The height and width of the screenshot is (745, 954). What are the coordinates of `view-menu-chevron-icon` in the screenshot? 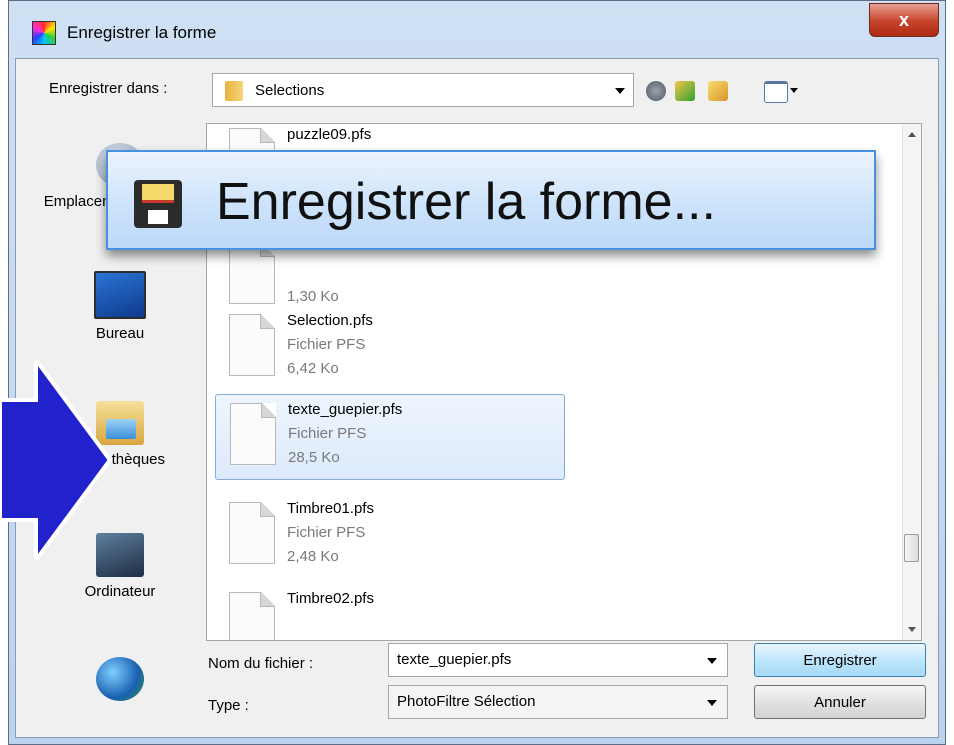 It's located at (794, 90).